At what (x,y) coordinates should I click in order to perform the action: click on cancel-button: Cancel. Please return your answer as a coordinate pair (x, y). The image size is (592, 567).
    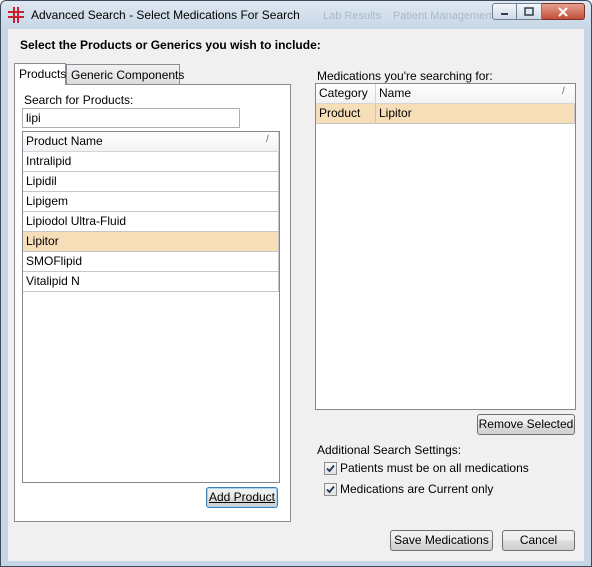
    Looking at the image, I should click on (538, 540).